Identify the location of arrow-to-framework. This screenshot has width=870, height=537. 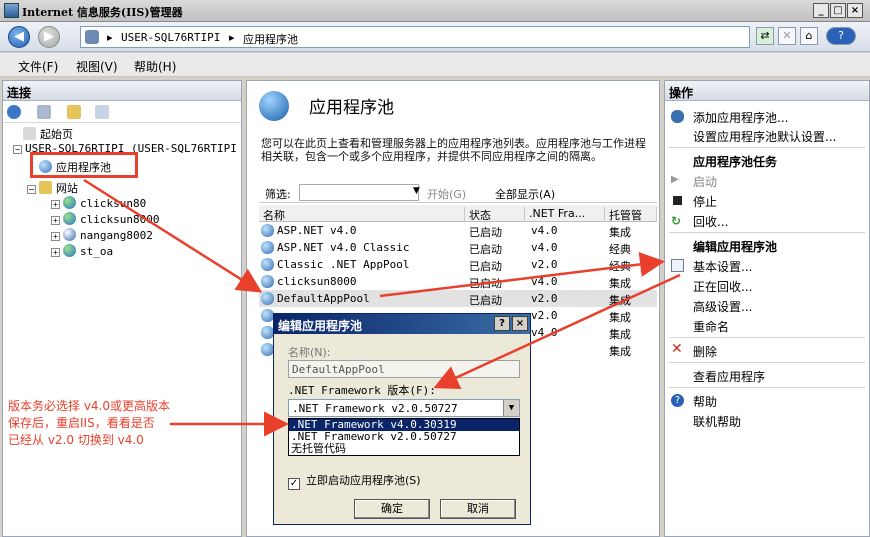
(557, 331).